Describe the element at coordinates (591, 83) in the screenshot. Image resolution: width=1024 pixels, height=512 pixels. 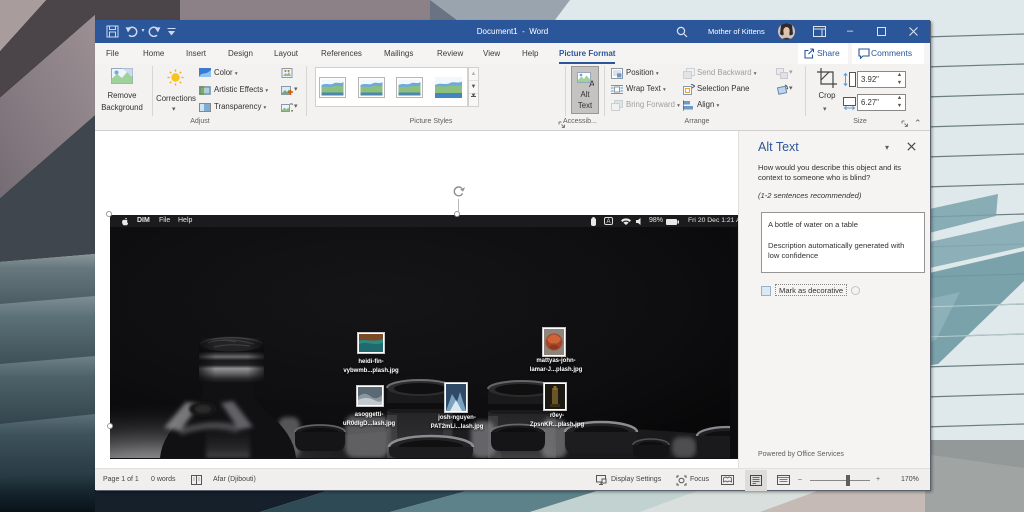
I see `svg-text: A` at that location.